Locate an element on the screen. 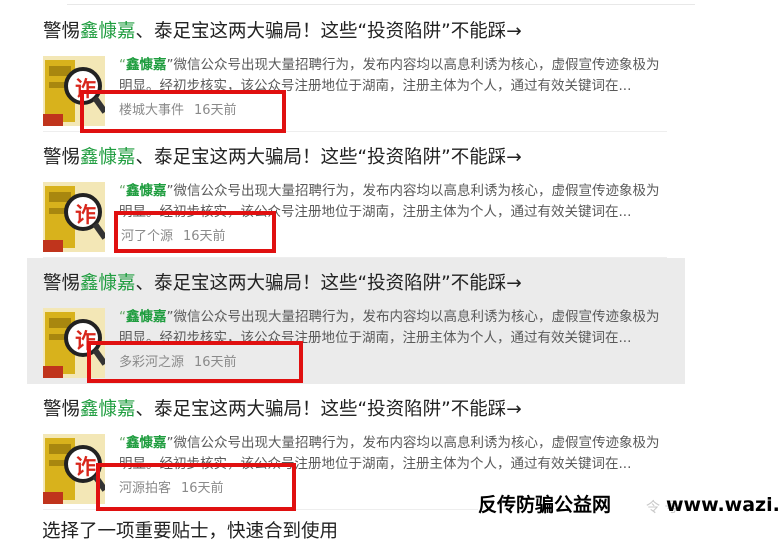 The height and width of the screenshot is (544, 780). article-meta: 多彩河之源 16天前 is located at coordinates (178, 363).